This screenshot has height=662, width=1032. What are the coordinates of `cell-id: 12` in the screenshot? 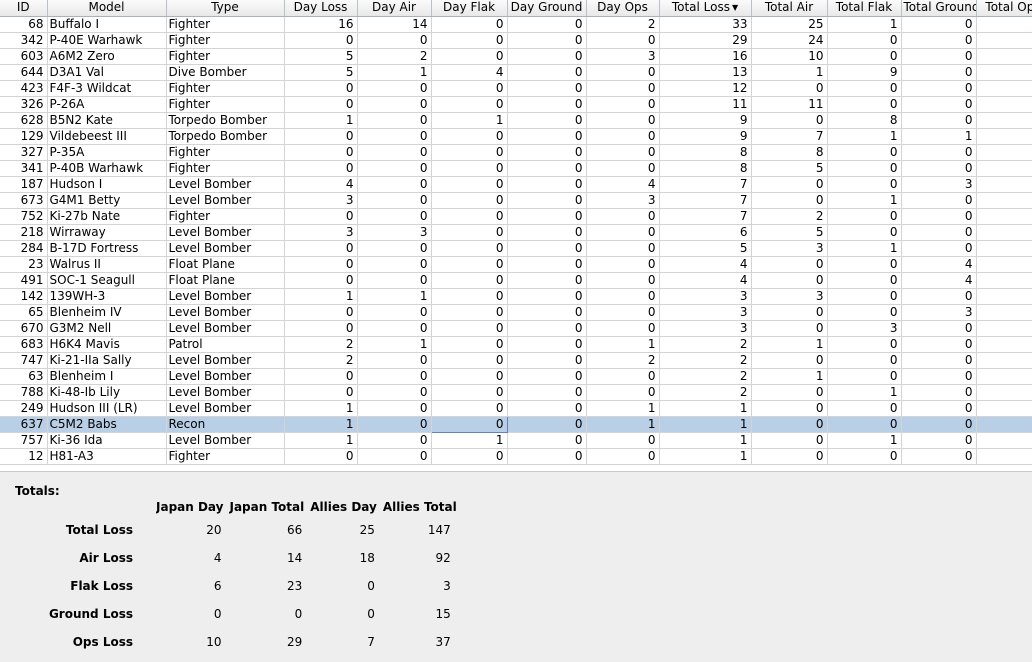 It's located at (24, 456).